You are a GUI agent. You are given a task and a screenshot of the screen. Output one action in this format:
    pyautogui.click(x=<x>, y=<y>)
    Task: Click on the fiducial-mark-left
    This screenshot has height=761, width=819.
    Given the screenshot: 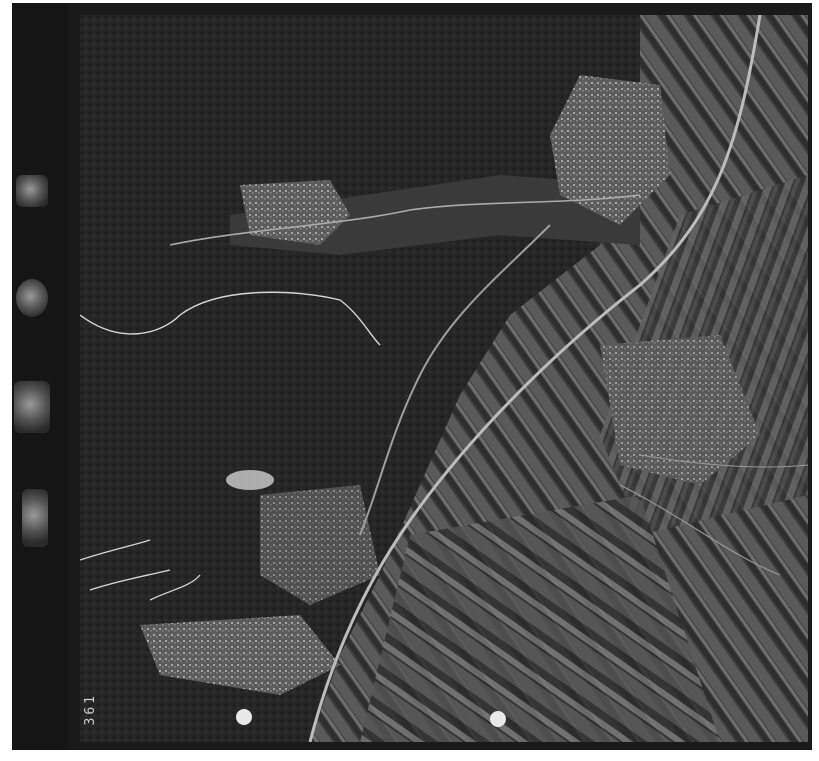 What is the action you would take?
    pyautogui.click(x=244, y=717)
    